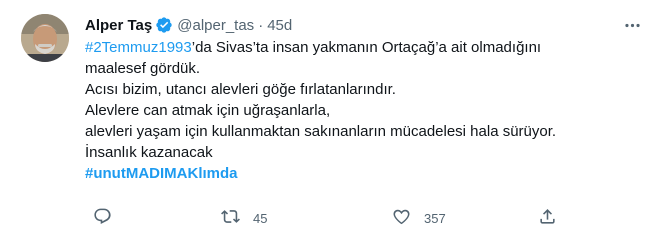 The image size is (662, 240). I want to click on more-icon, so click(632, 25).